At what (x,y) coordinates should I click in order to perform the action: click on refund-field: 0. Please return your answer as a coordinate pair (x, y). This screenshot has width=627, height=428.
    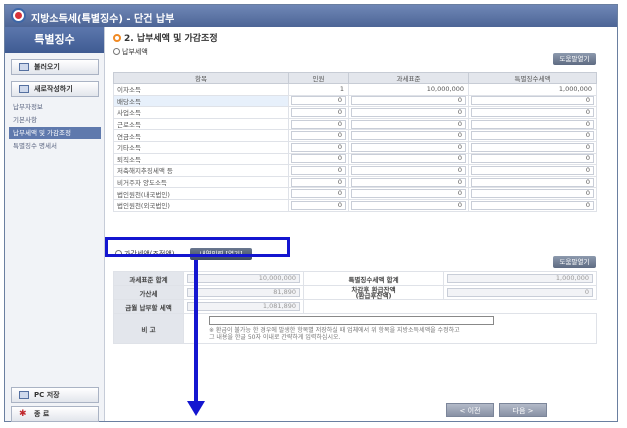
    Looking at the image, I should click on (520, 292).